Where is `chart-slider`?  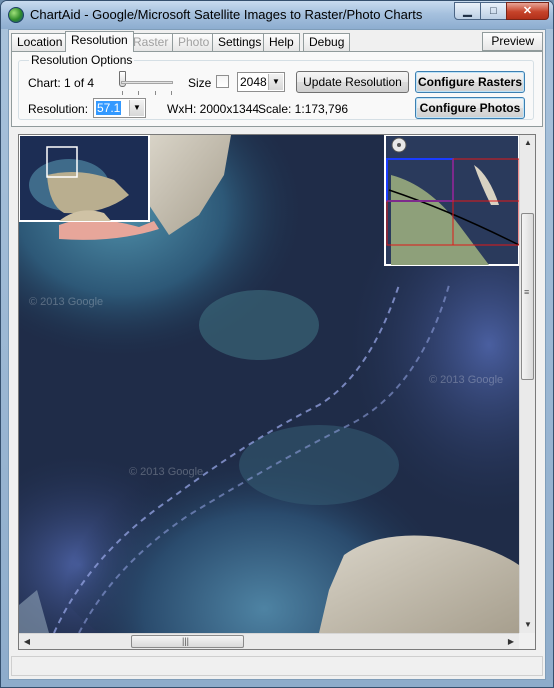 chart-slider is located at coordinates (147, 82).